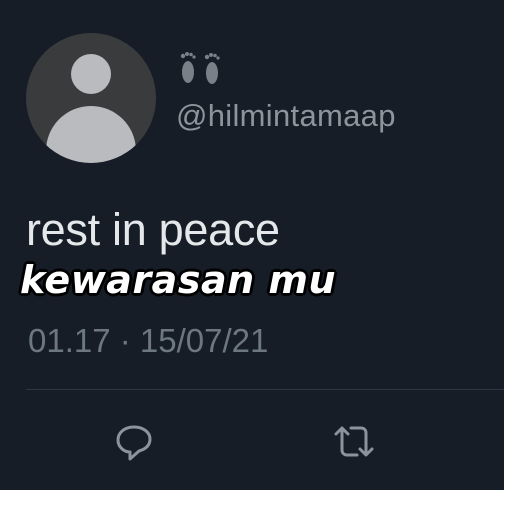  I want to click on reply-button, so click(134, 442).